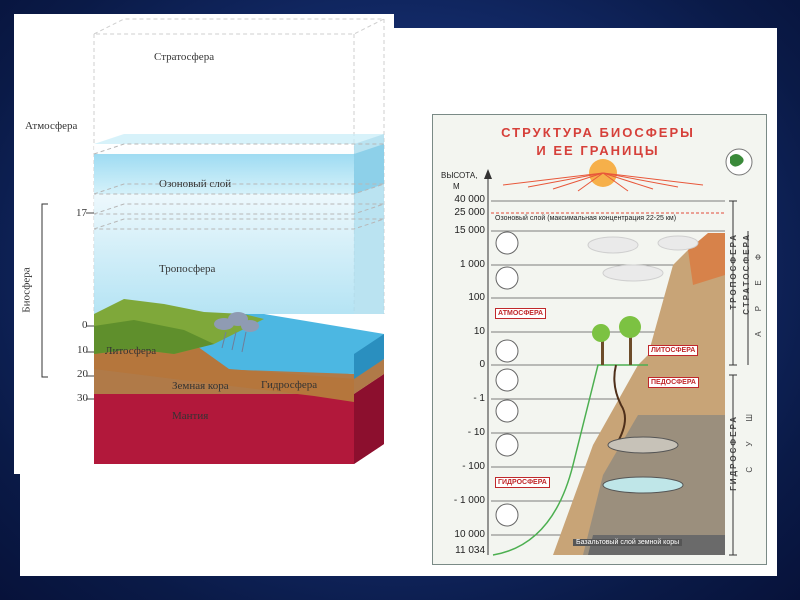  Describe the element at coordinates (459, 175) in the screenshot. I see `axis-label-height: ВЫСОТА,` at that location.